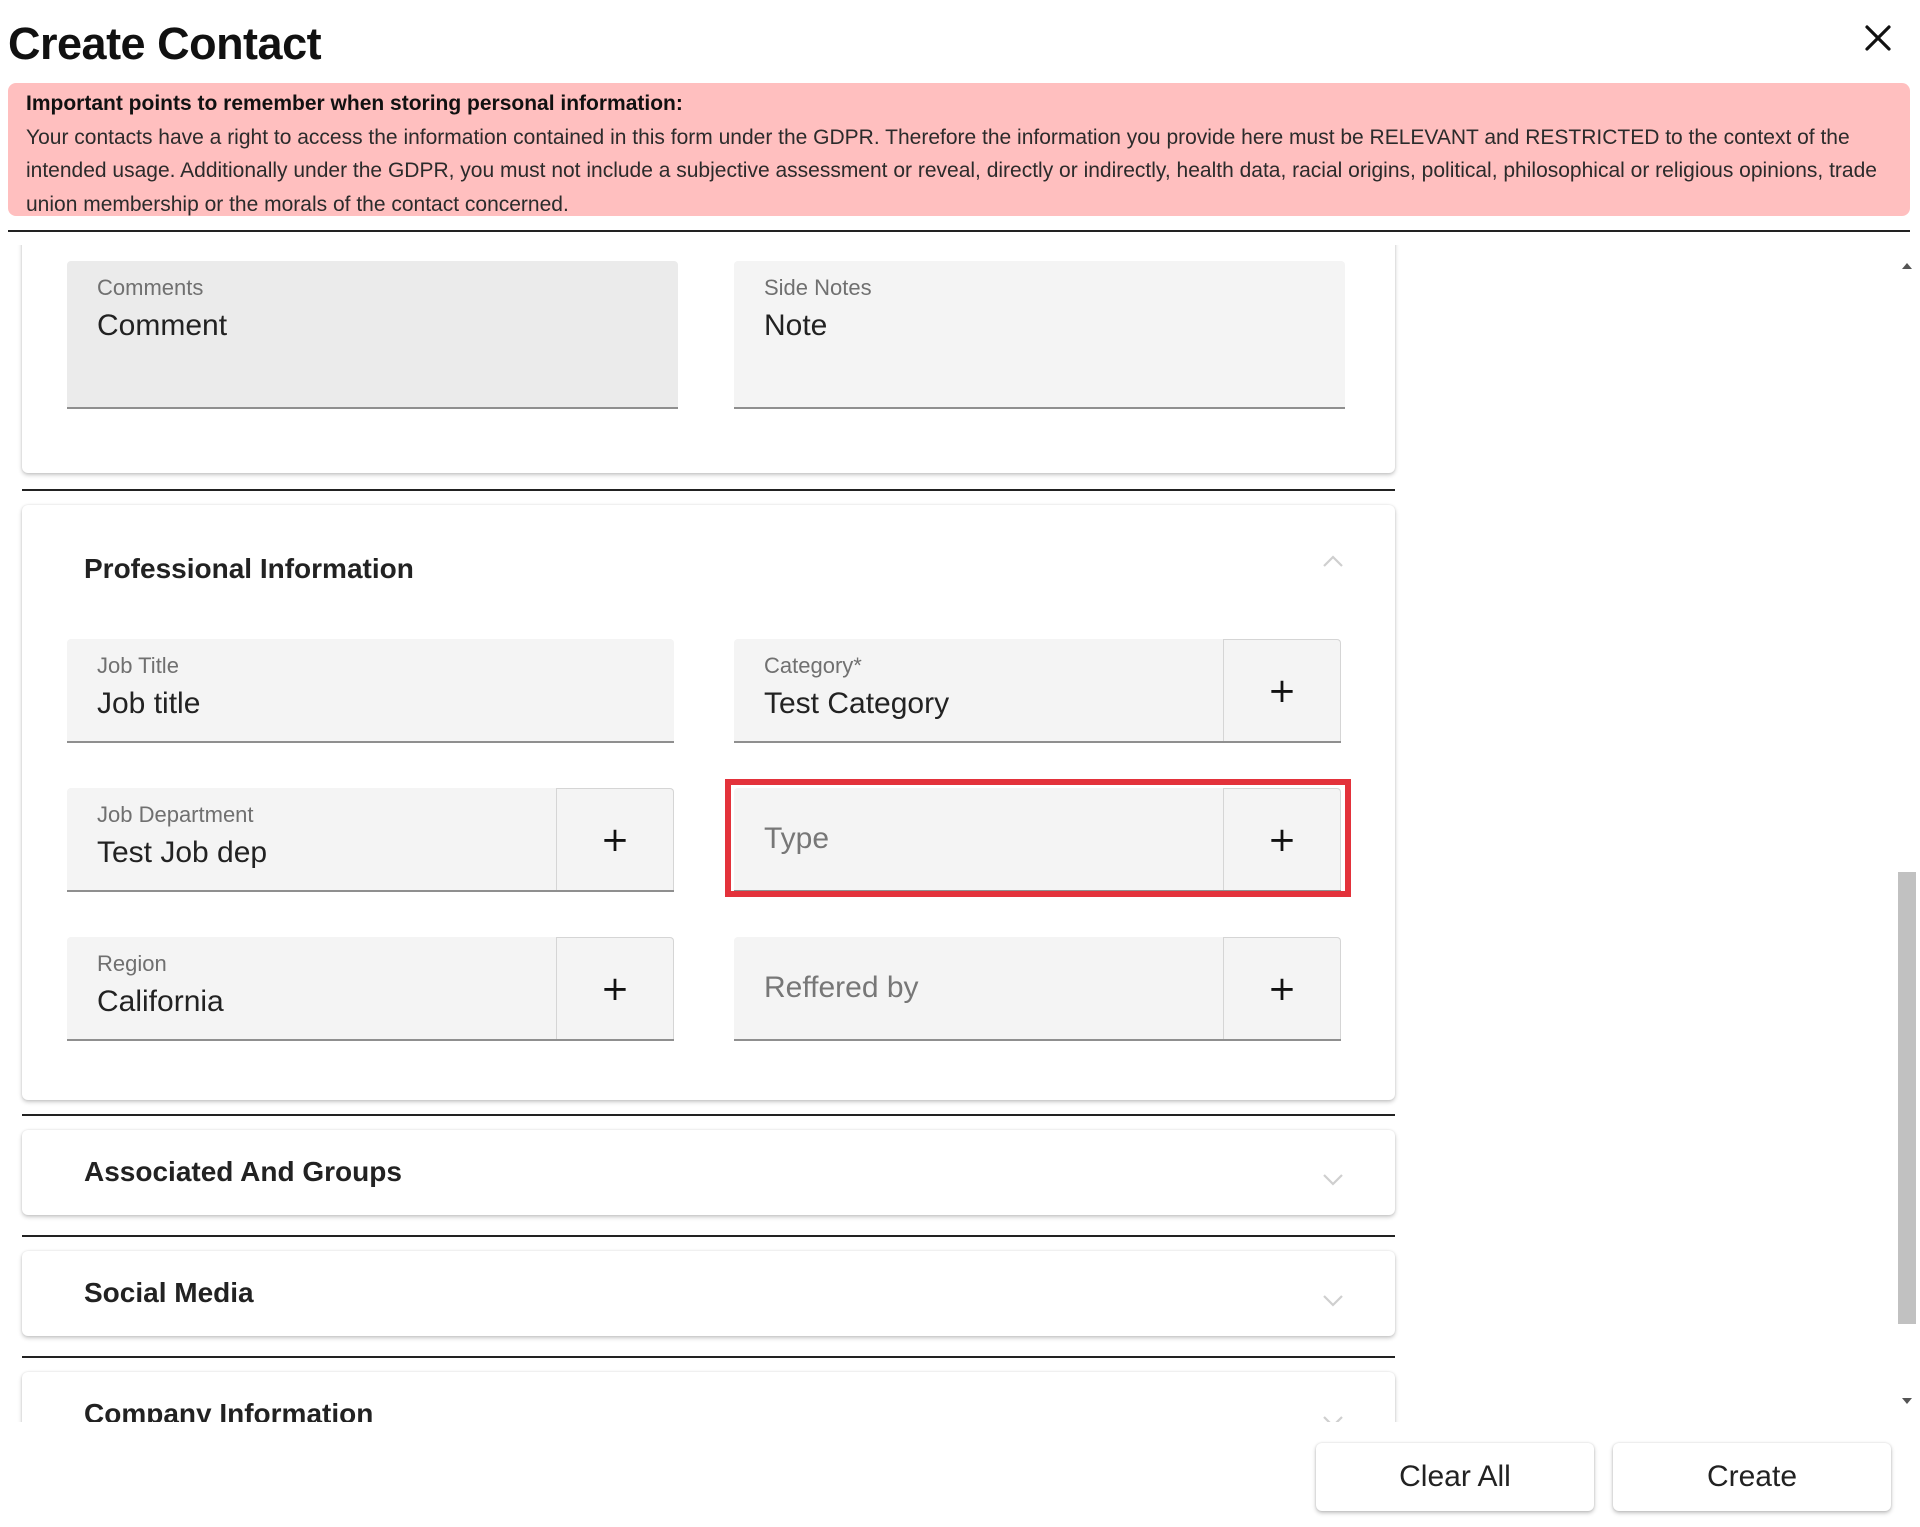  I want to click on company-information-title: Company Information, so click(229, 1410).